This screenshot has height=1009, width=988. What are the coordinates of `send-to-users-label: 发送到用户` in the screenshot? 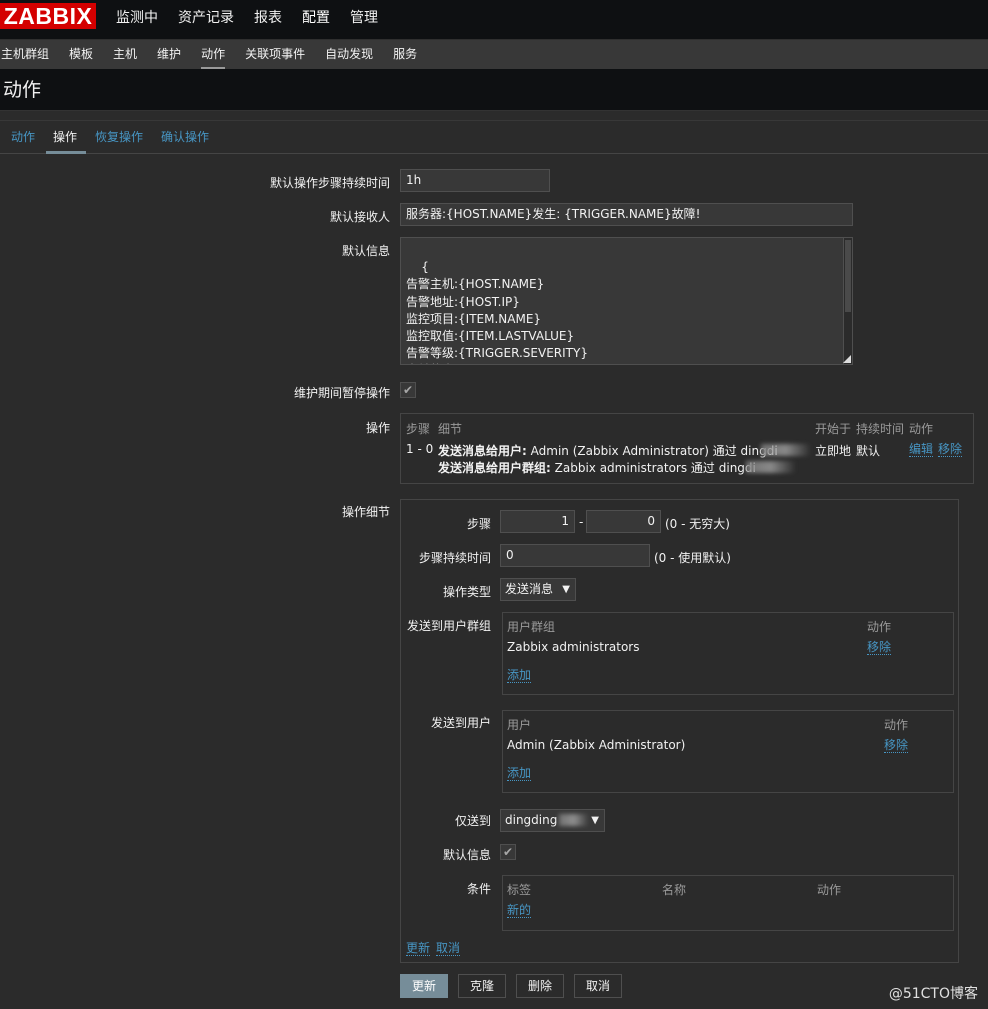 It's located at (460, 723).